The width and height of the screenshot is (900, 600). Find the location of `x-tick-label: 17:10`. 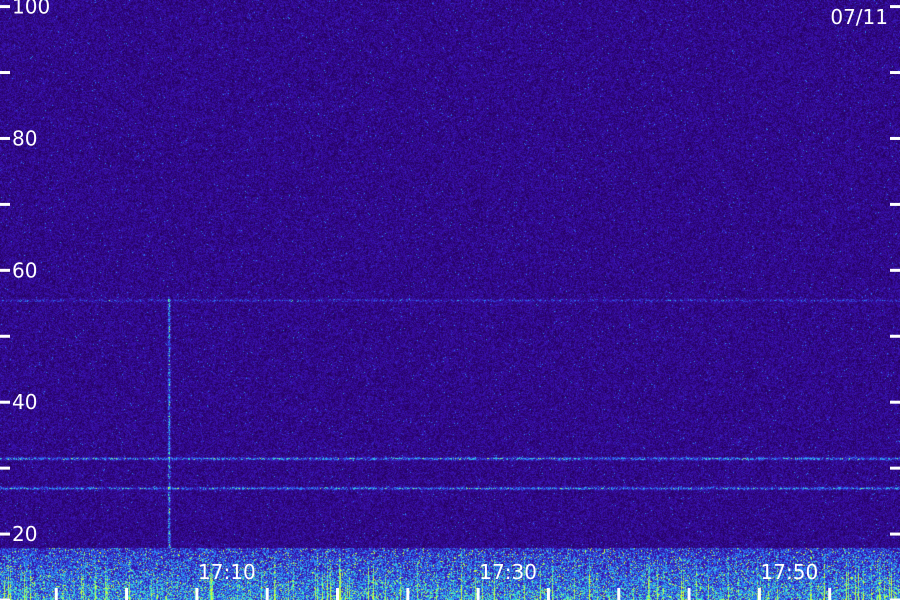

x-tick-label: 17:10 is located at coordinates (227, 572).